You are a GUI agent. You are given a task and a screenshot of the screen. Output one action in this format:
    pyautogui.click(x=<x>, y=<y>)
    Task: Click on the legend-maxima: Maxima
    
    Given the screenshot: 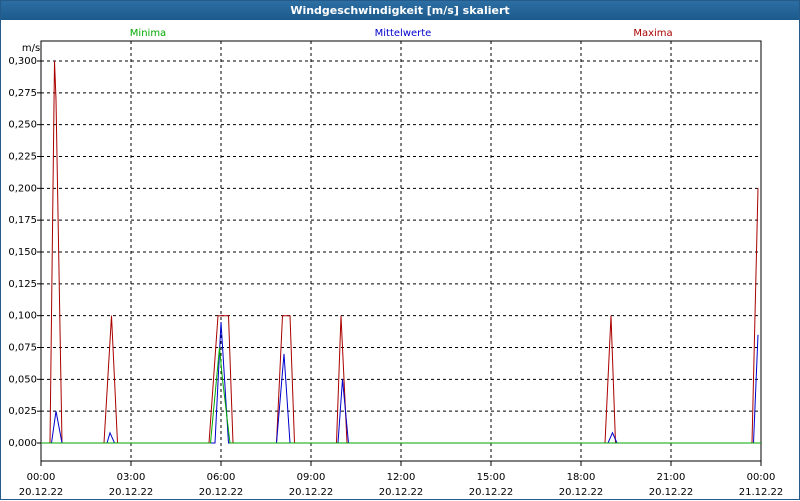 What is the action you would take?
    pyautogui.click(x=652, y=33)
    